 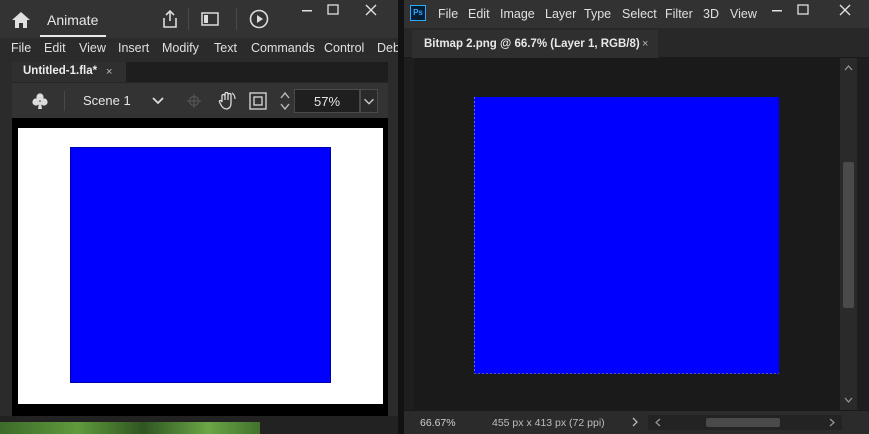 What do you see at coordinates (418, 13) in the screenshot?
I see `photoshop-logo: Ps` at bounding box center [418, 13].